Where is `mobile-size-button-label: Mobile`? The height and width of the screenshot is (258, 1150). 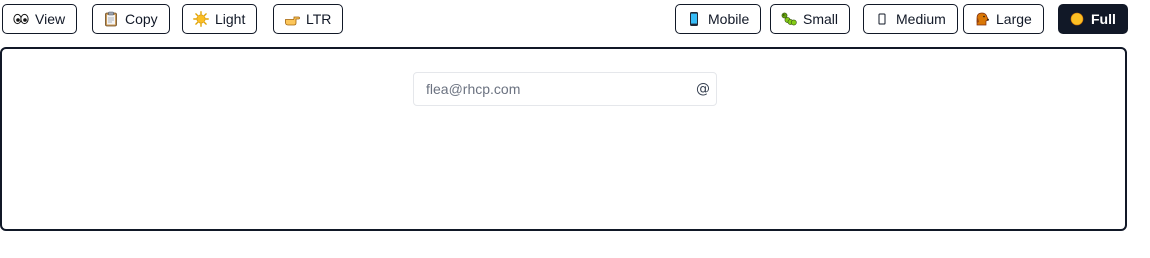
mobile-size-button-label: Mobile is located at coordinates (729, 19).